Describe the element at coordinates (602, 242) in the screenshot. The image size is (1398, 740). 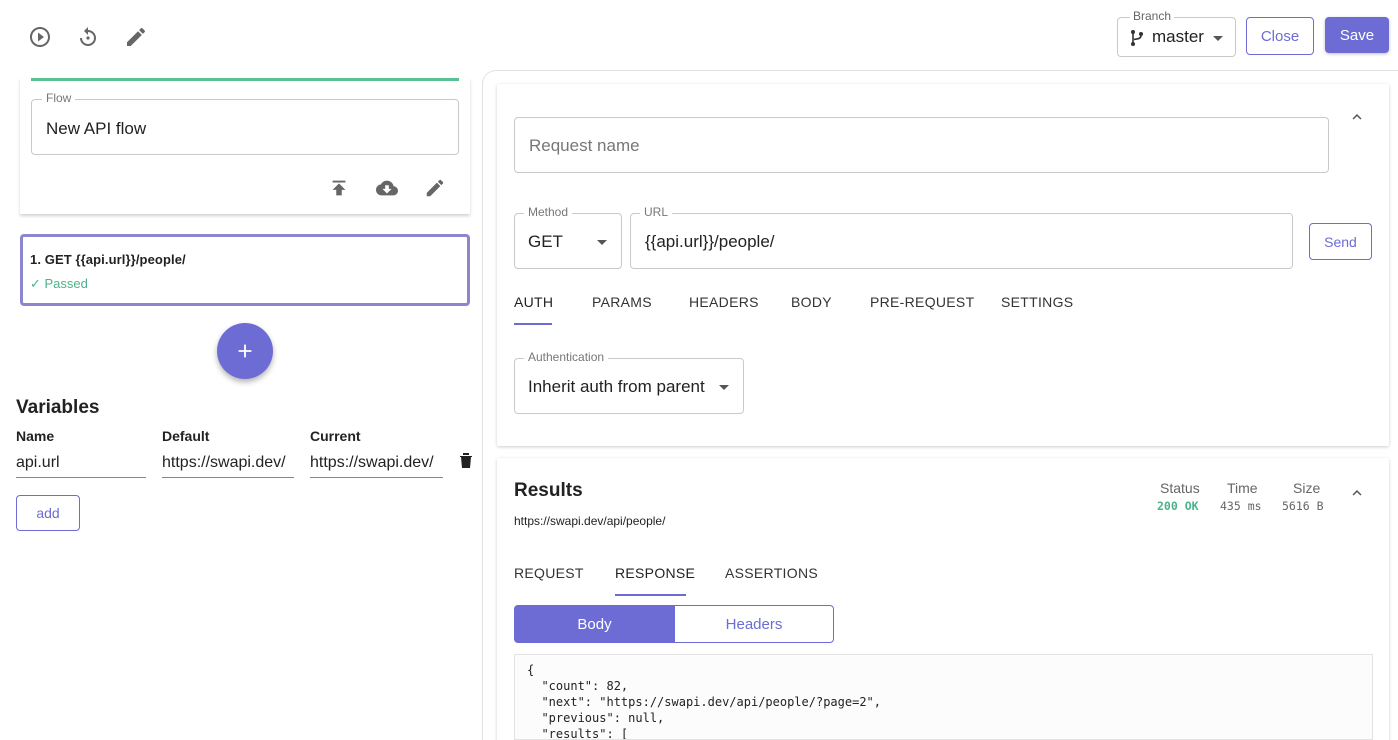
I see `method-chevron-down-icon` at that location.